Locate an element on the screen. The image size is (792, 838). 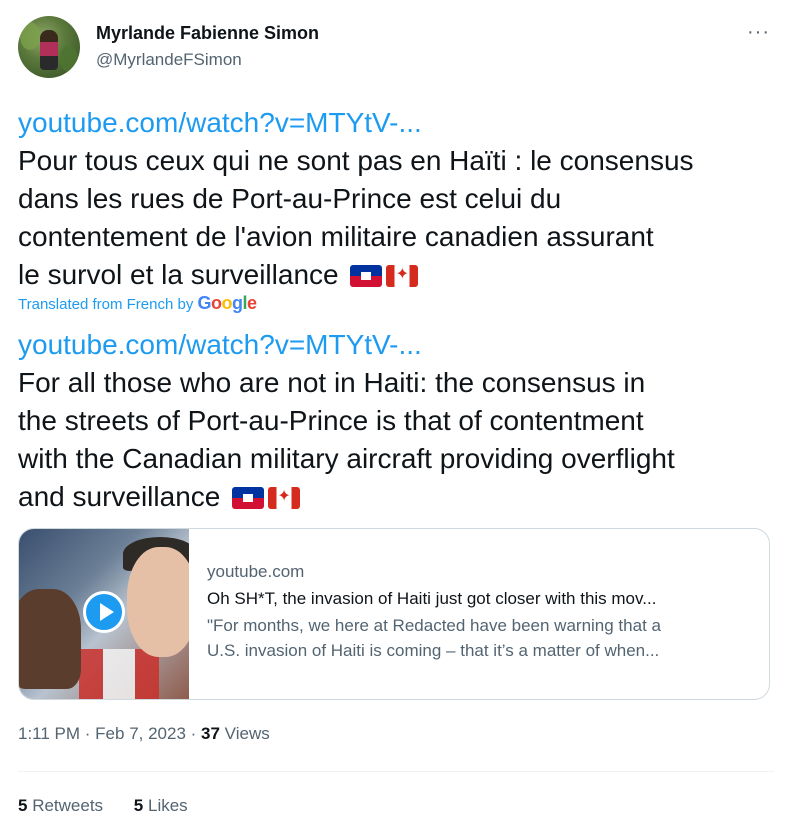
text-line: le survol et la surveillance is located at coordinates (398, 275).